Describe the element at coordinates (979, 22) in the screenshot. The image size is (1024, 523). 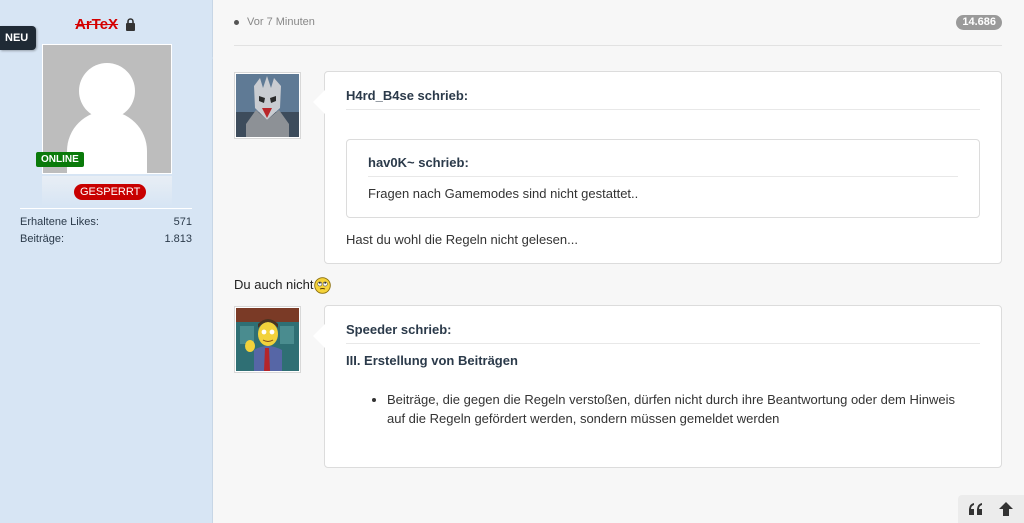
I see `post-counter-badge: 14.686` at that location.